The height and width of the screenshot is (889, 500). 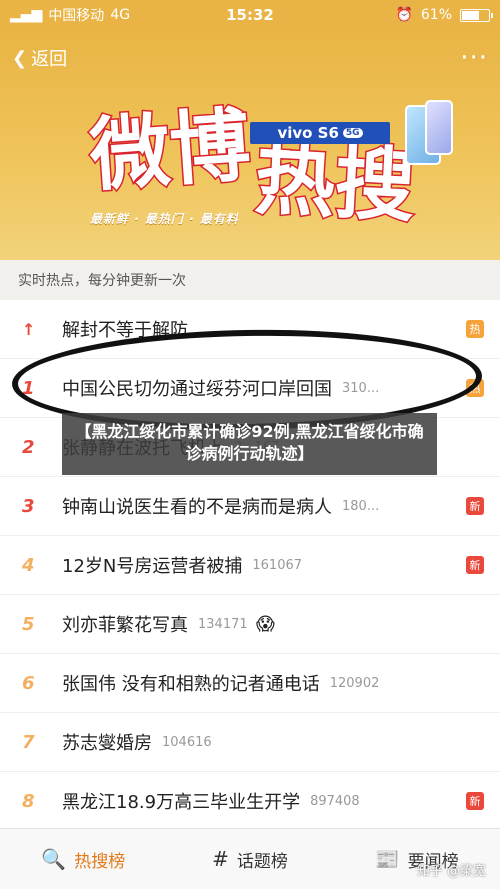 I want to click on status-bar: ▂▄▆ 中国移动 4G 15:32 ⏰ 61%, so click(x=250, y=15).